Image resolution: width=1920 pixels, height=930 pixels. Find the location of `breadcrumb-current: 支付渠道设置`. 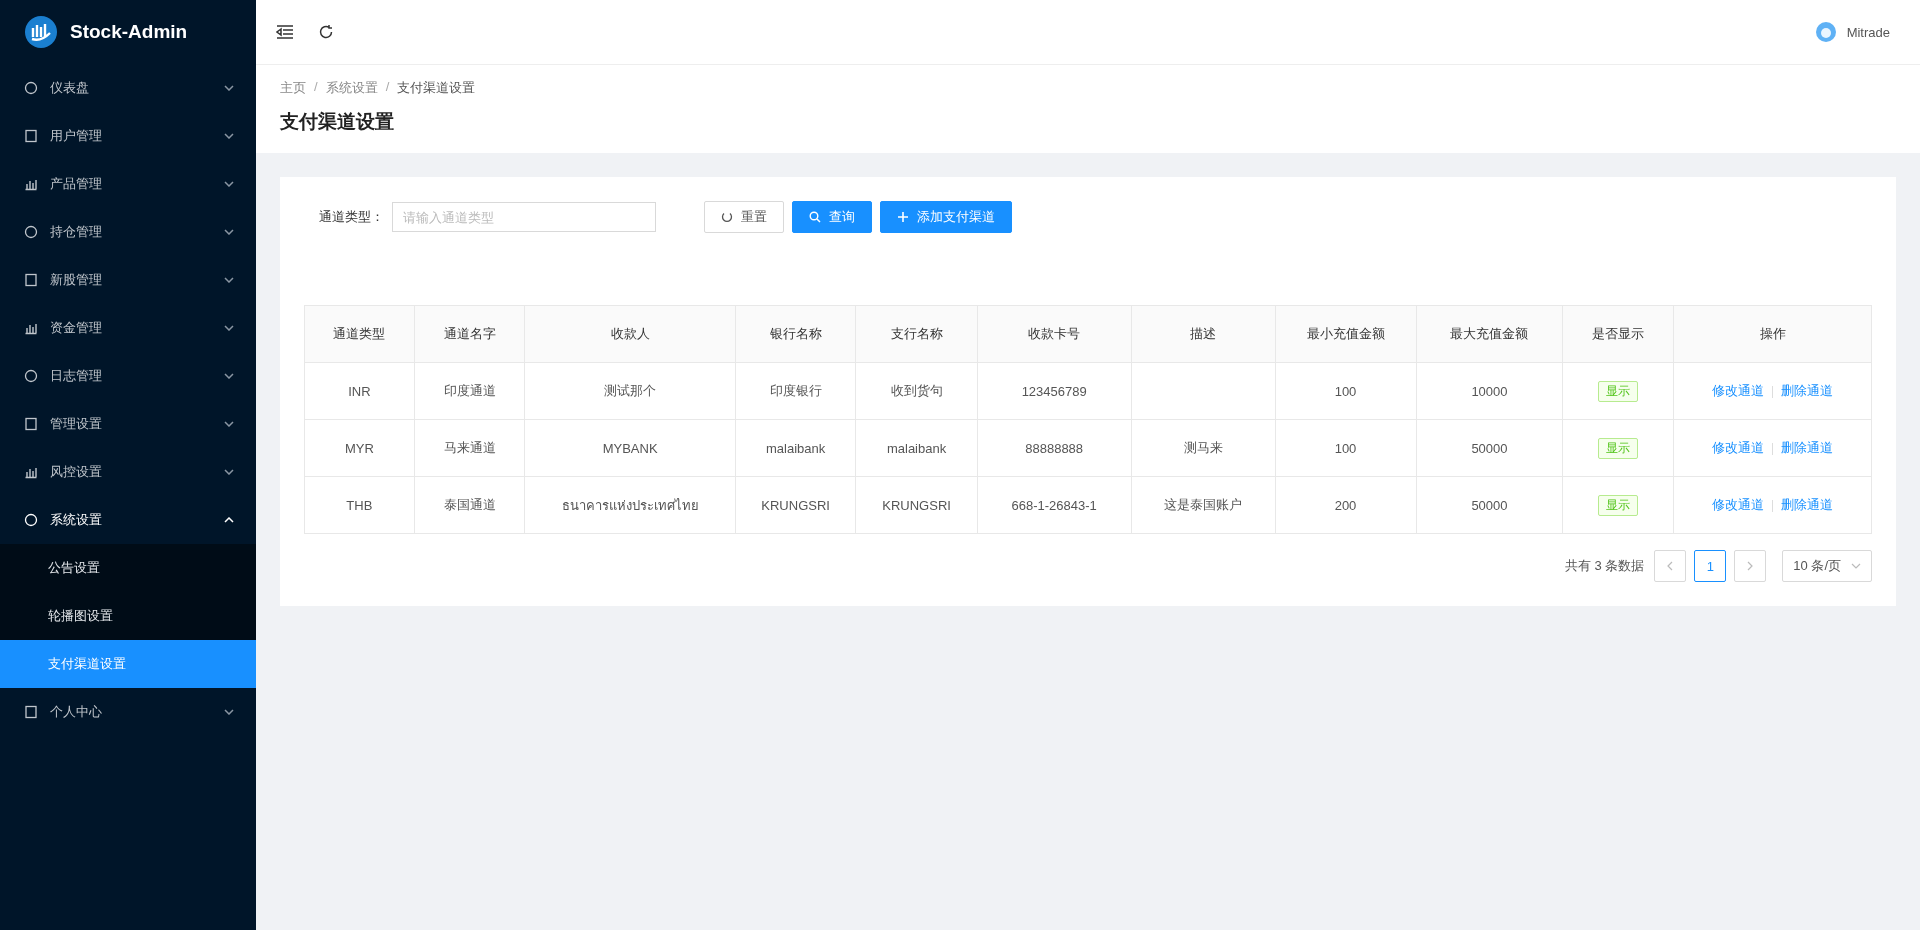

breadcrumb-current: 支付渠道设置 is located at coordinates (436, 88).